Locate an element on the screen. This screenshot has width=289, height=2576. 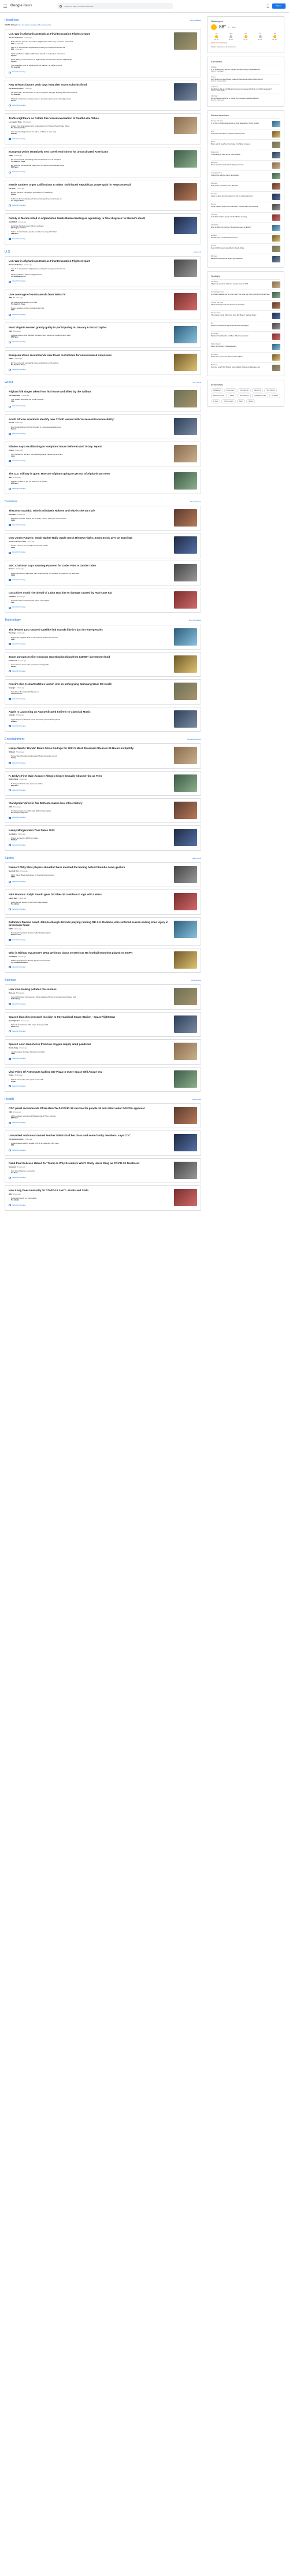
topic-chip: Caldor Fire is located at coordinates (257, 390).